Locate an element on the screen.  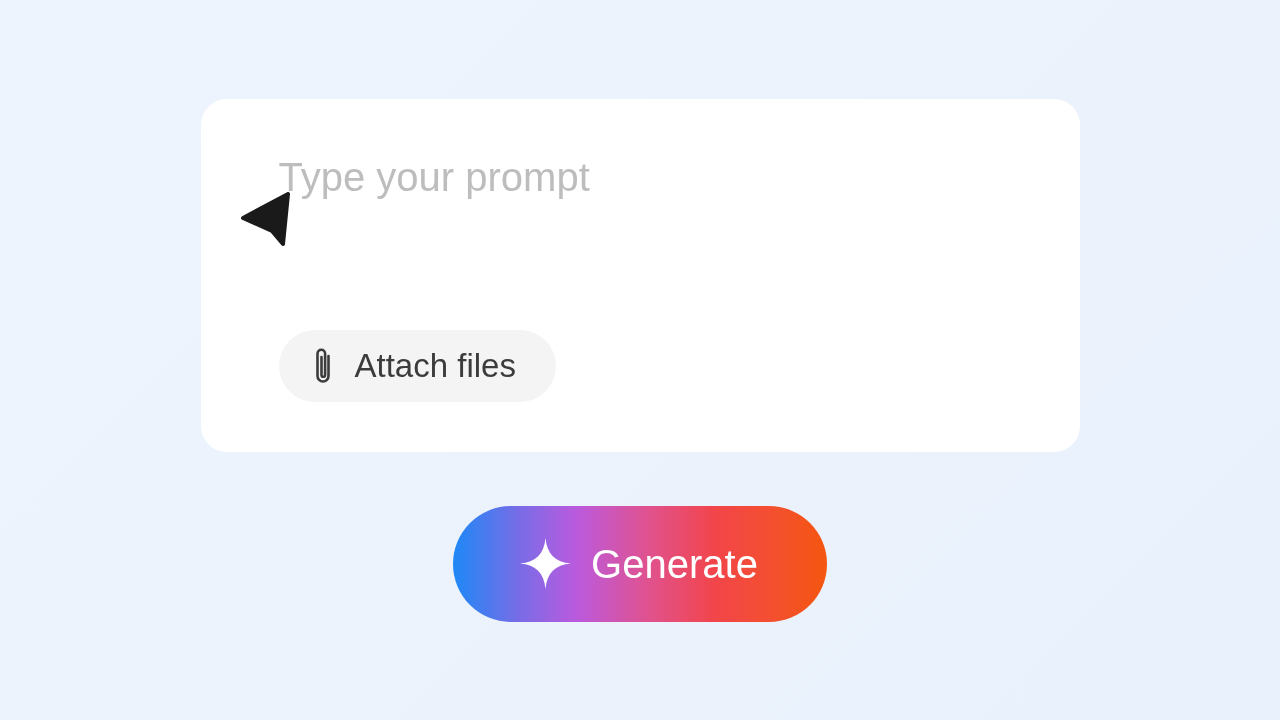
attach-files-button: Attach files is located at coordinates (417, 365).